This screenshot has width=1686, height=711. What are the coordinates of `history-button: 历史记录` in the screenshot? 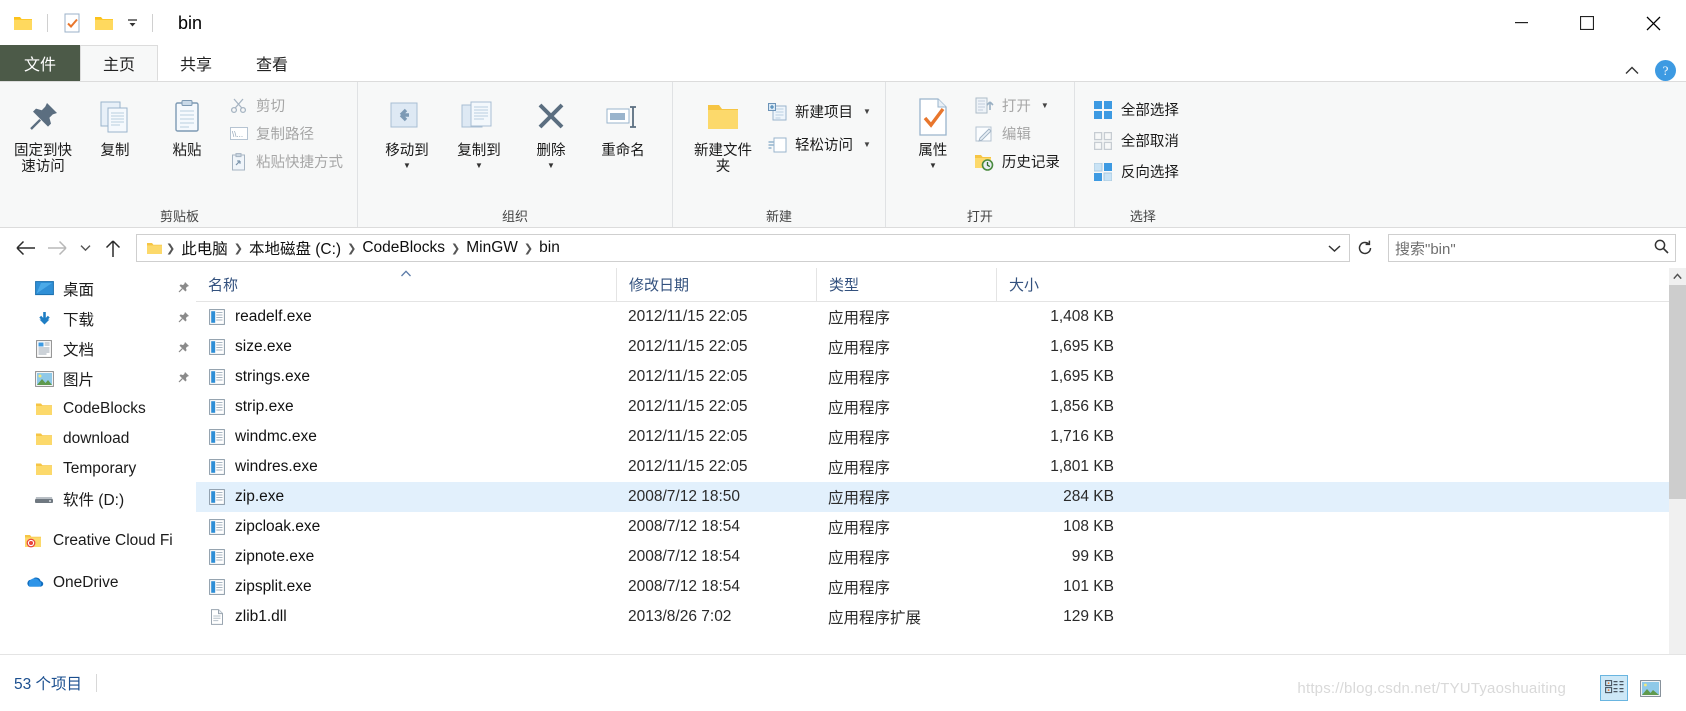 It's located at (1019, 161).